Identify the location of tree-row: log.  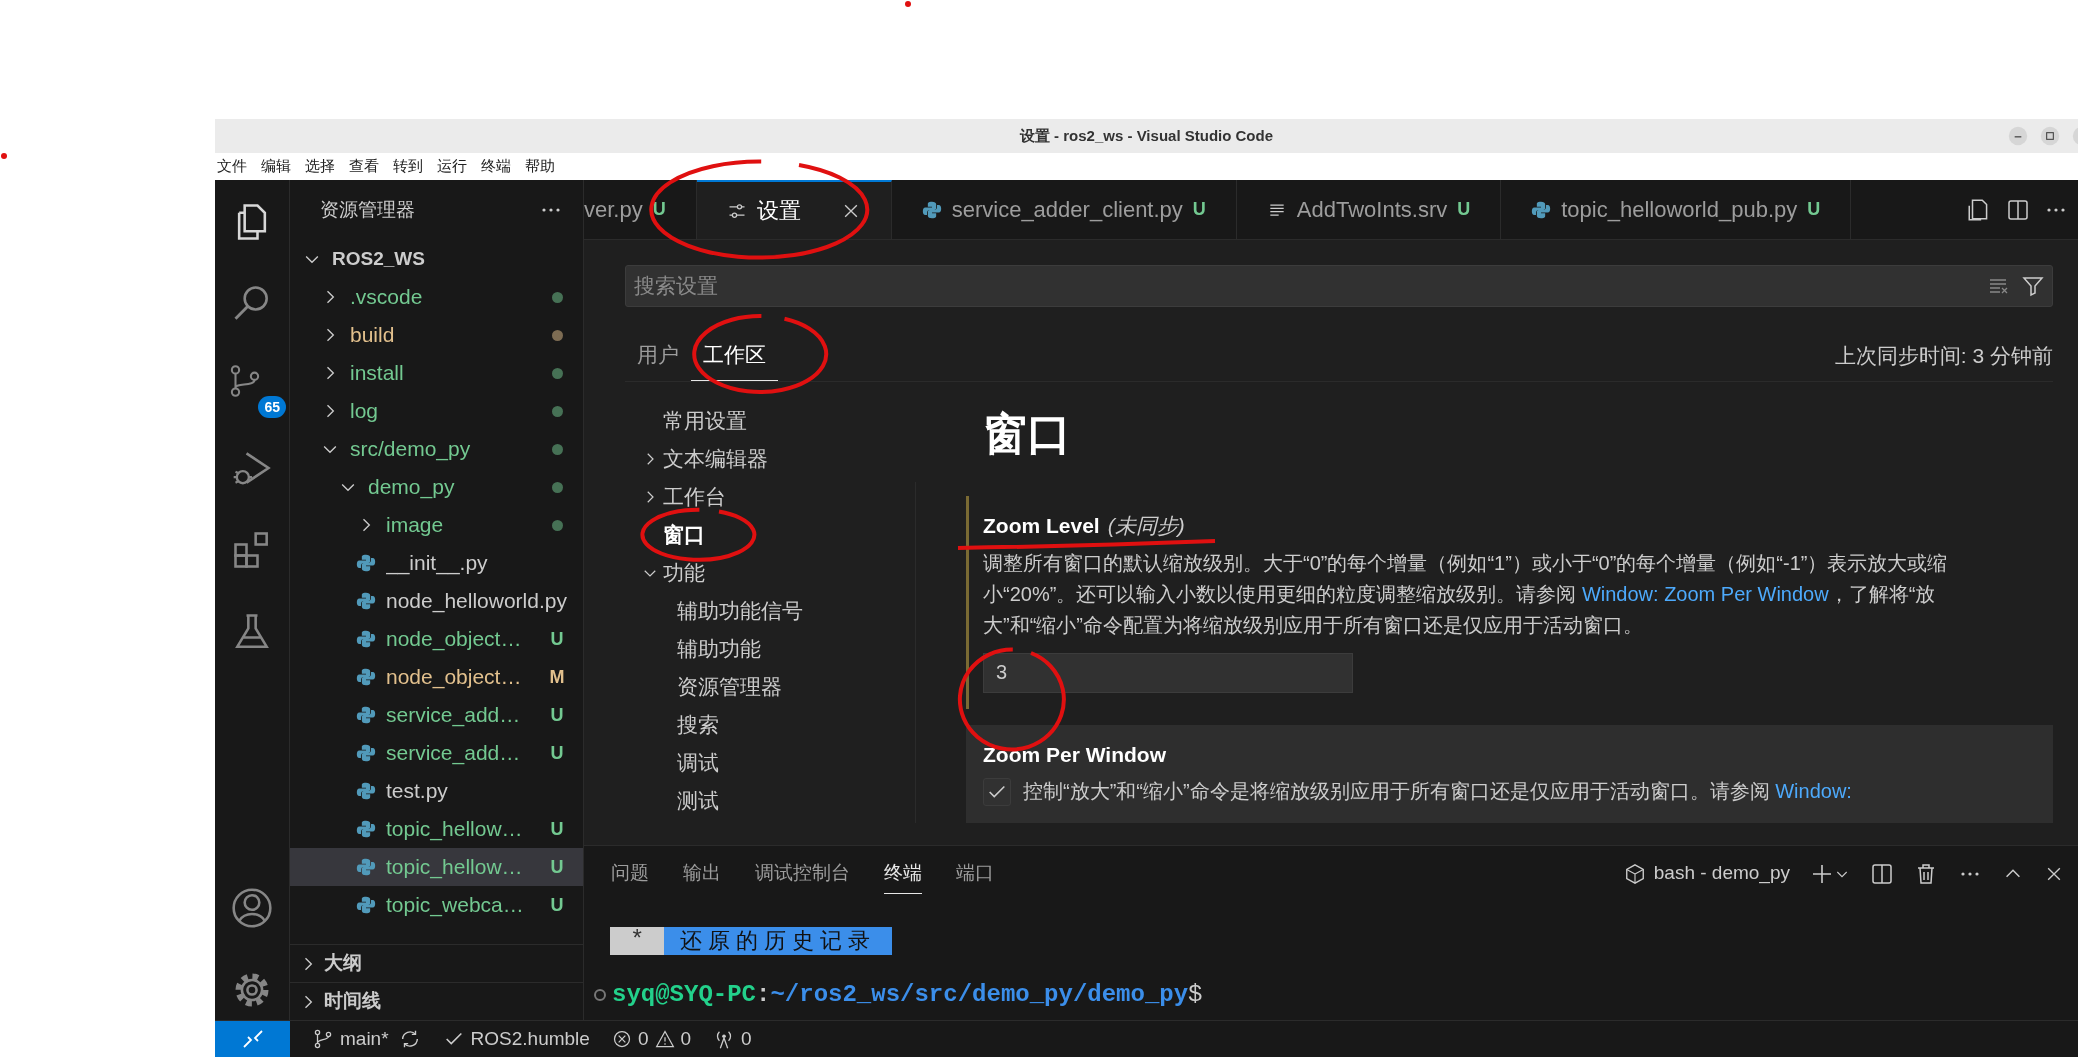
(436, 411).